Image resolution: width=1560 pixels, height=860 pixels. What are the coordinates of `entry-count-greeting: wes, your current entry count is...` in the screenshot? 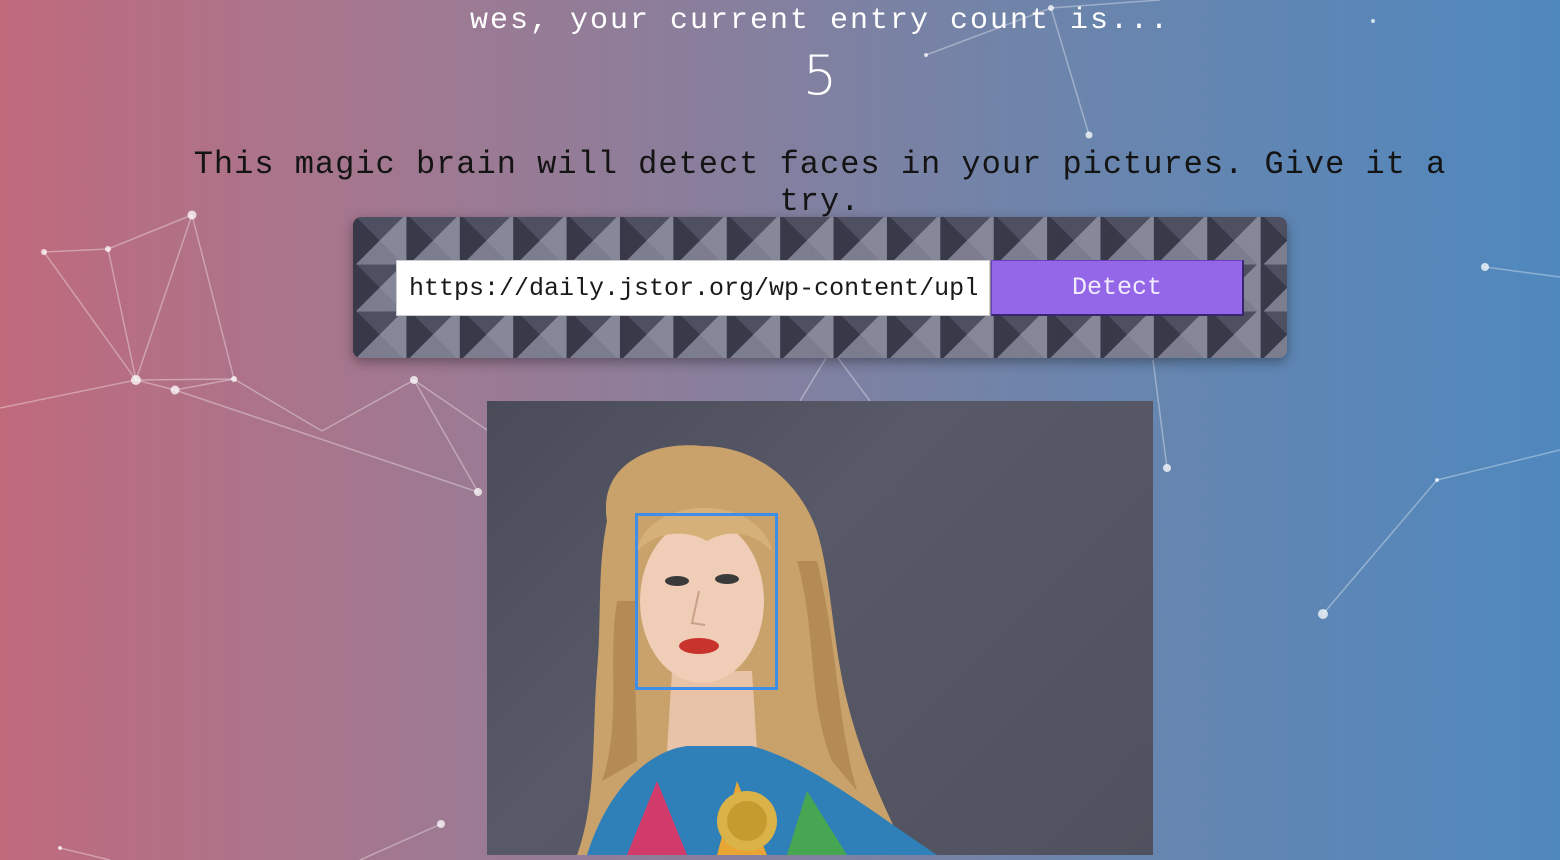 It's located at (820, 21).